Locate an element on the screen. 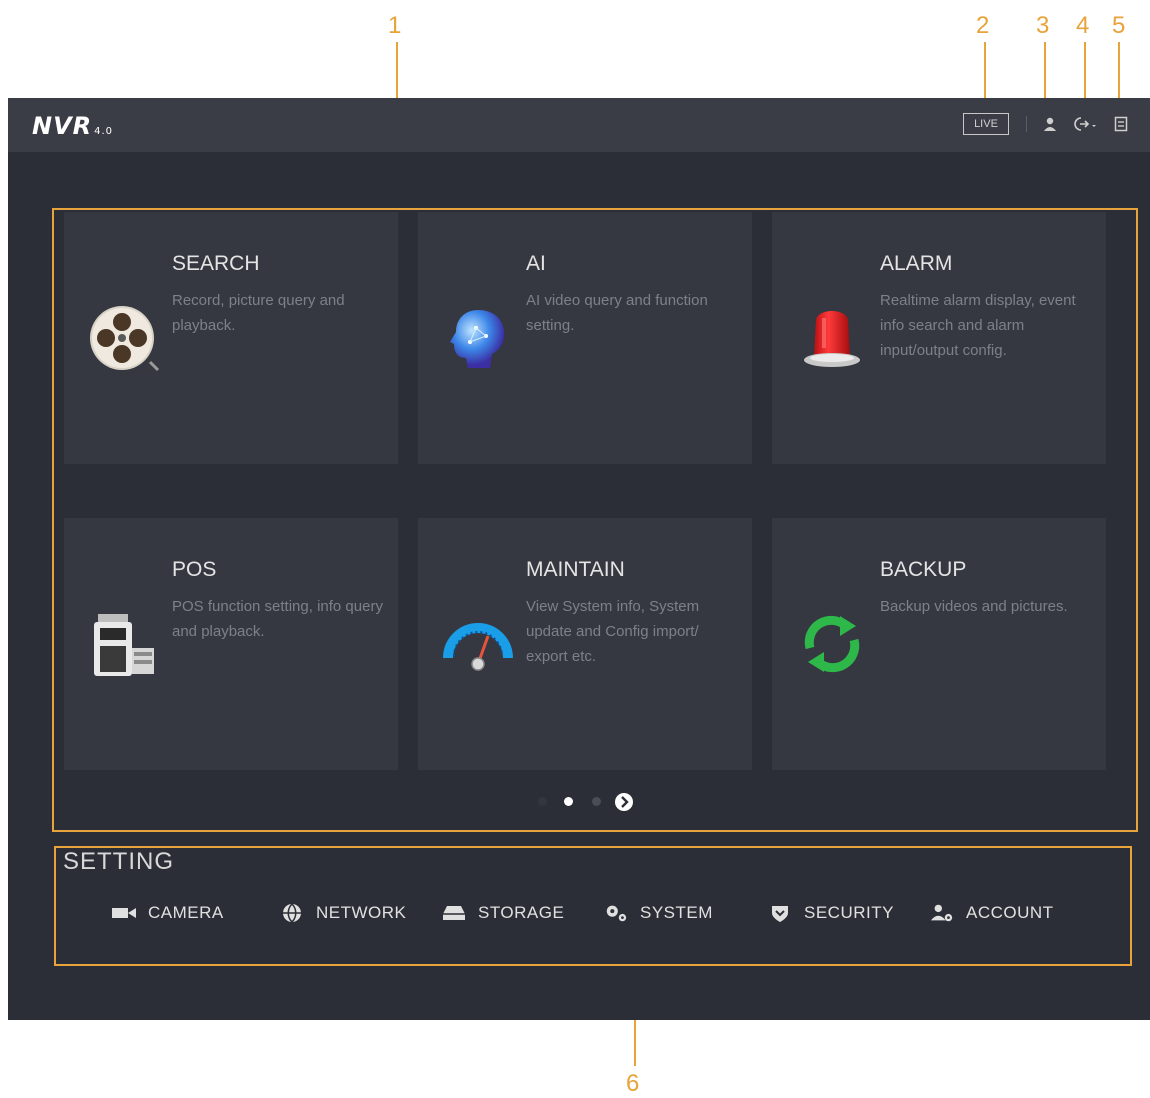 Image resolution: width=1150 pixels, height=1098 pixels. camera-icon is located at coordinates (124, 913).